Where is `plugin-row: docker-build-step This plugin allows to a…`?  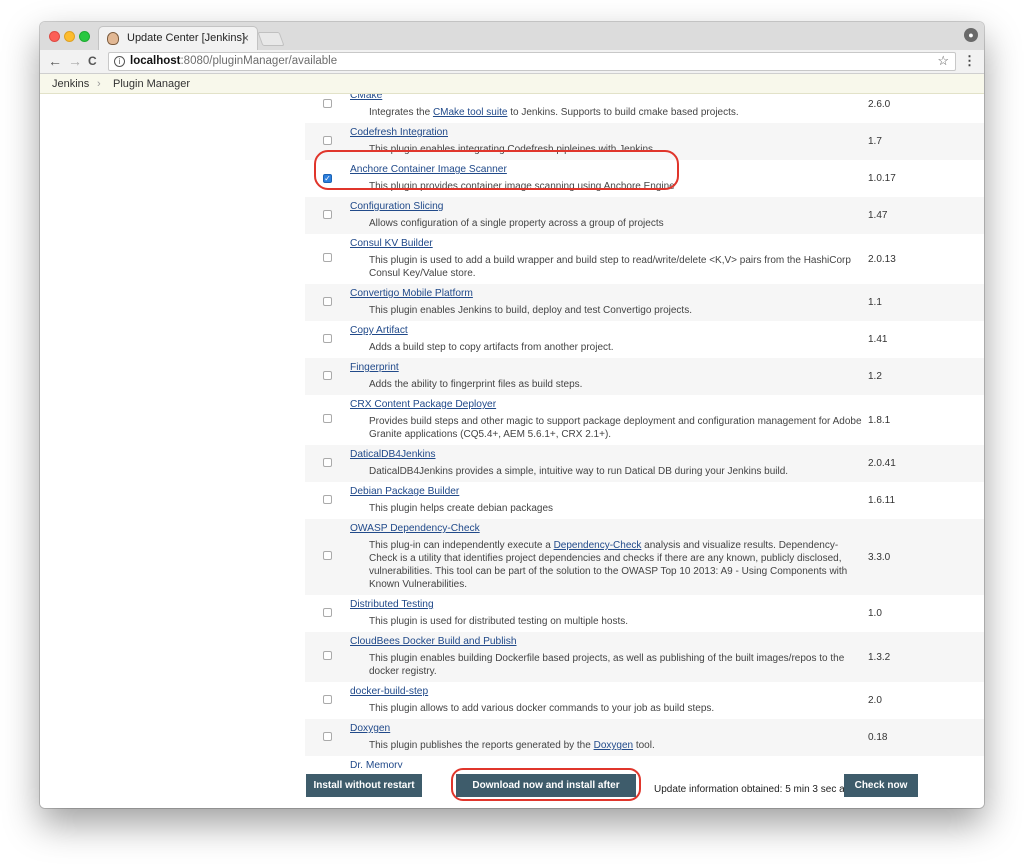 plugin-row: docker-build-step This plugin allows to a… is located at coordinates (644, 700).